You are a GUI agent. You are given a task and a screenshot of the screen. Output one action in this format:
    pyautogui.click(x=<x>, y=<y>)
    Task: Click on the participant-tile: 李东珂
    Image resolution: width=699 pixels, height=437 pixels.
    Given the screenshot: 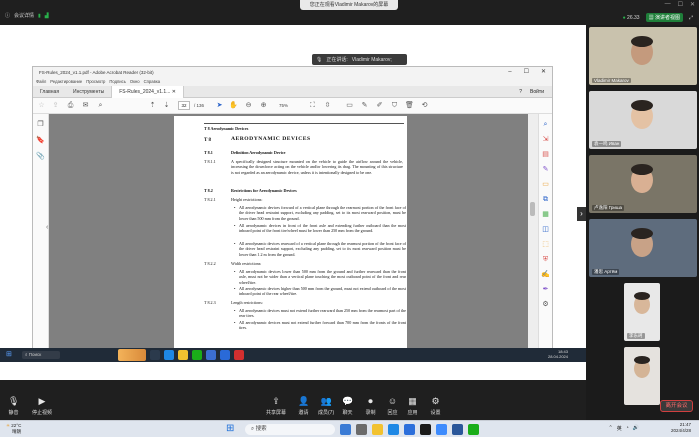 What is the action you would take?
    pyautogui.click(x=642, y=312)
    